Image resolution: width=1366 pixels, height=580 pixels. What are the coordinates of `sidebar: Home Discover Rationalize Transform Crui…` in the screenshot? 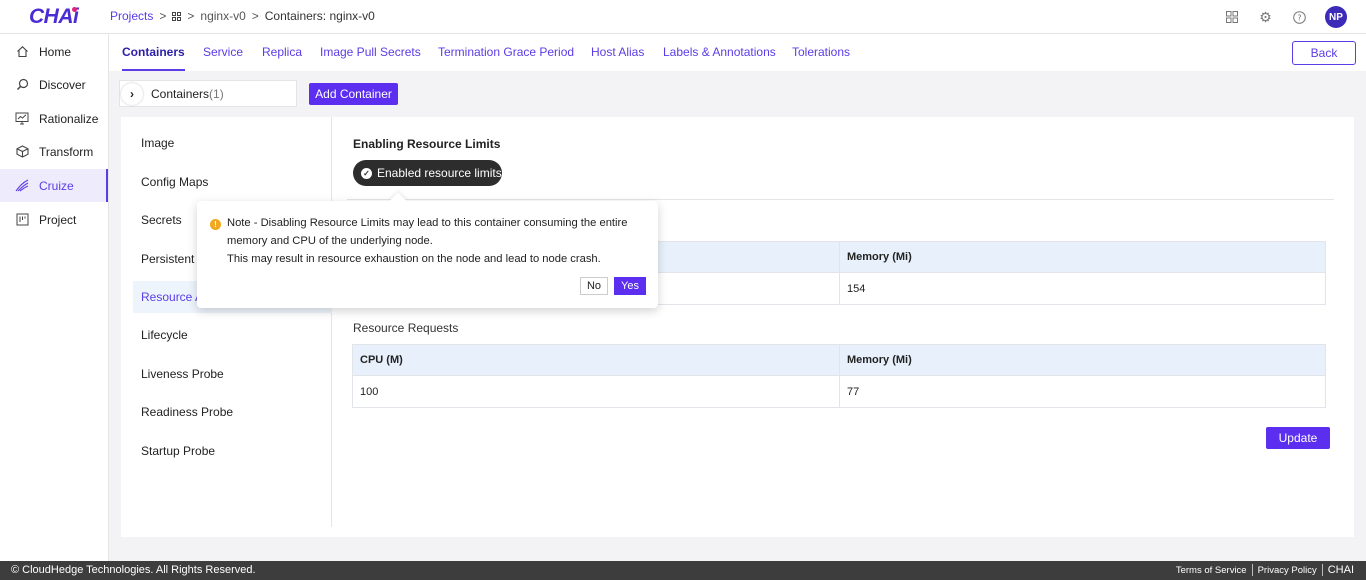 It's located at (54, 297).